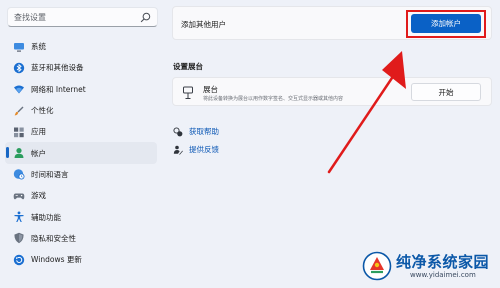 The height and width of the screenshot is (288, 500). Describe the element at coordinates (332, 91) in the screenshot. I see `kiosk-card: 展台 将此设备转换为展台以用作数字签名、交互式显示器或其他内容 开始` at that location.